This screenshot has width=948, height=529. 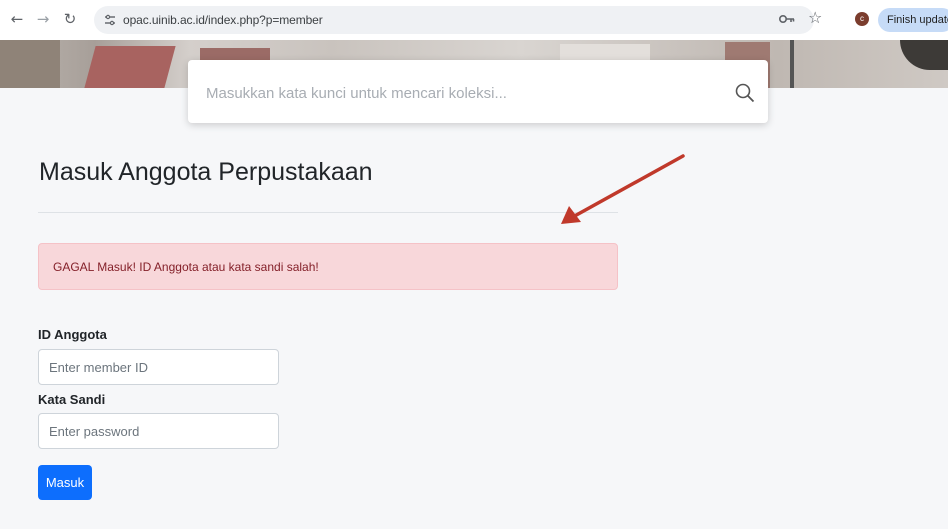 What do you see at coordinates (328, 212) in the screenshot?
I see `title-divider` at bounding box center [328, 212].